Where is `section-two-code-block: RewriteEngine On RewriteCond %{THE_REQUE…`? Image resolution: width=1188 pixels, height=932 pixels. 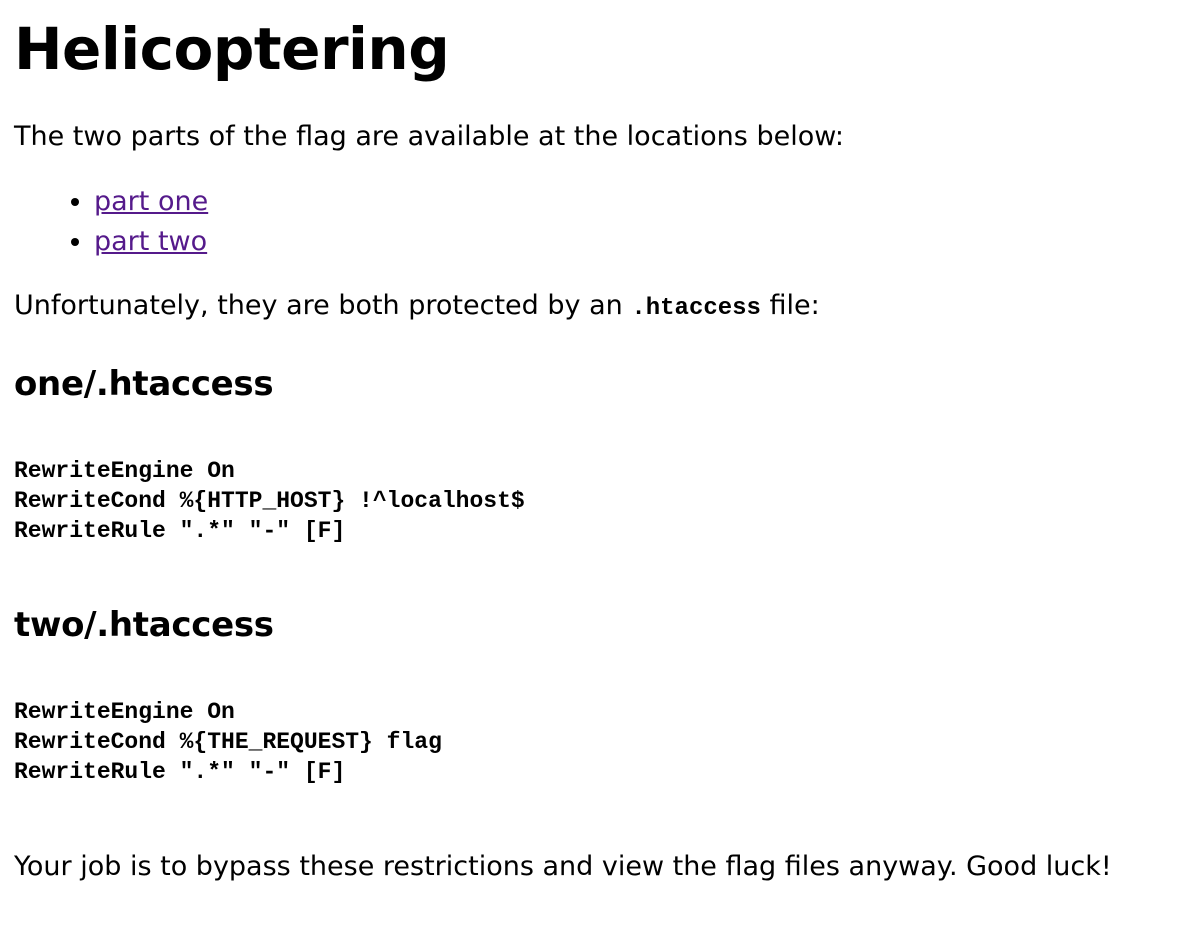 section-two-code-block: RewriteEngine On RewriteCond %{THE_REQUE… is located at coordinates (228, 741).